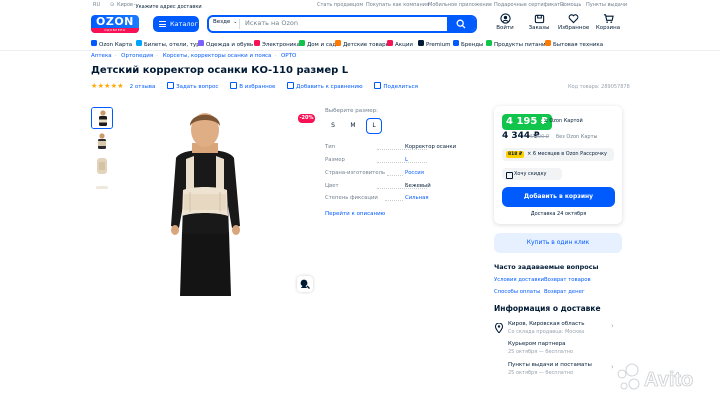 The height and width of the screenshot is (405, 720). Describe the element at coordinates (599, 87) in the screenshot. I see `product-code: Код товара: 289057878` at that location.